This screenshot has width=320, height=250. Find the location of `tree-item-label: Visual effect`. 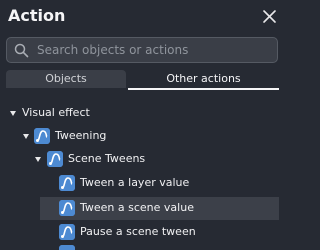

tree-item-label: Visual effect is located at coordinates (56, 112).